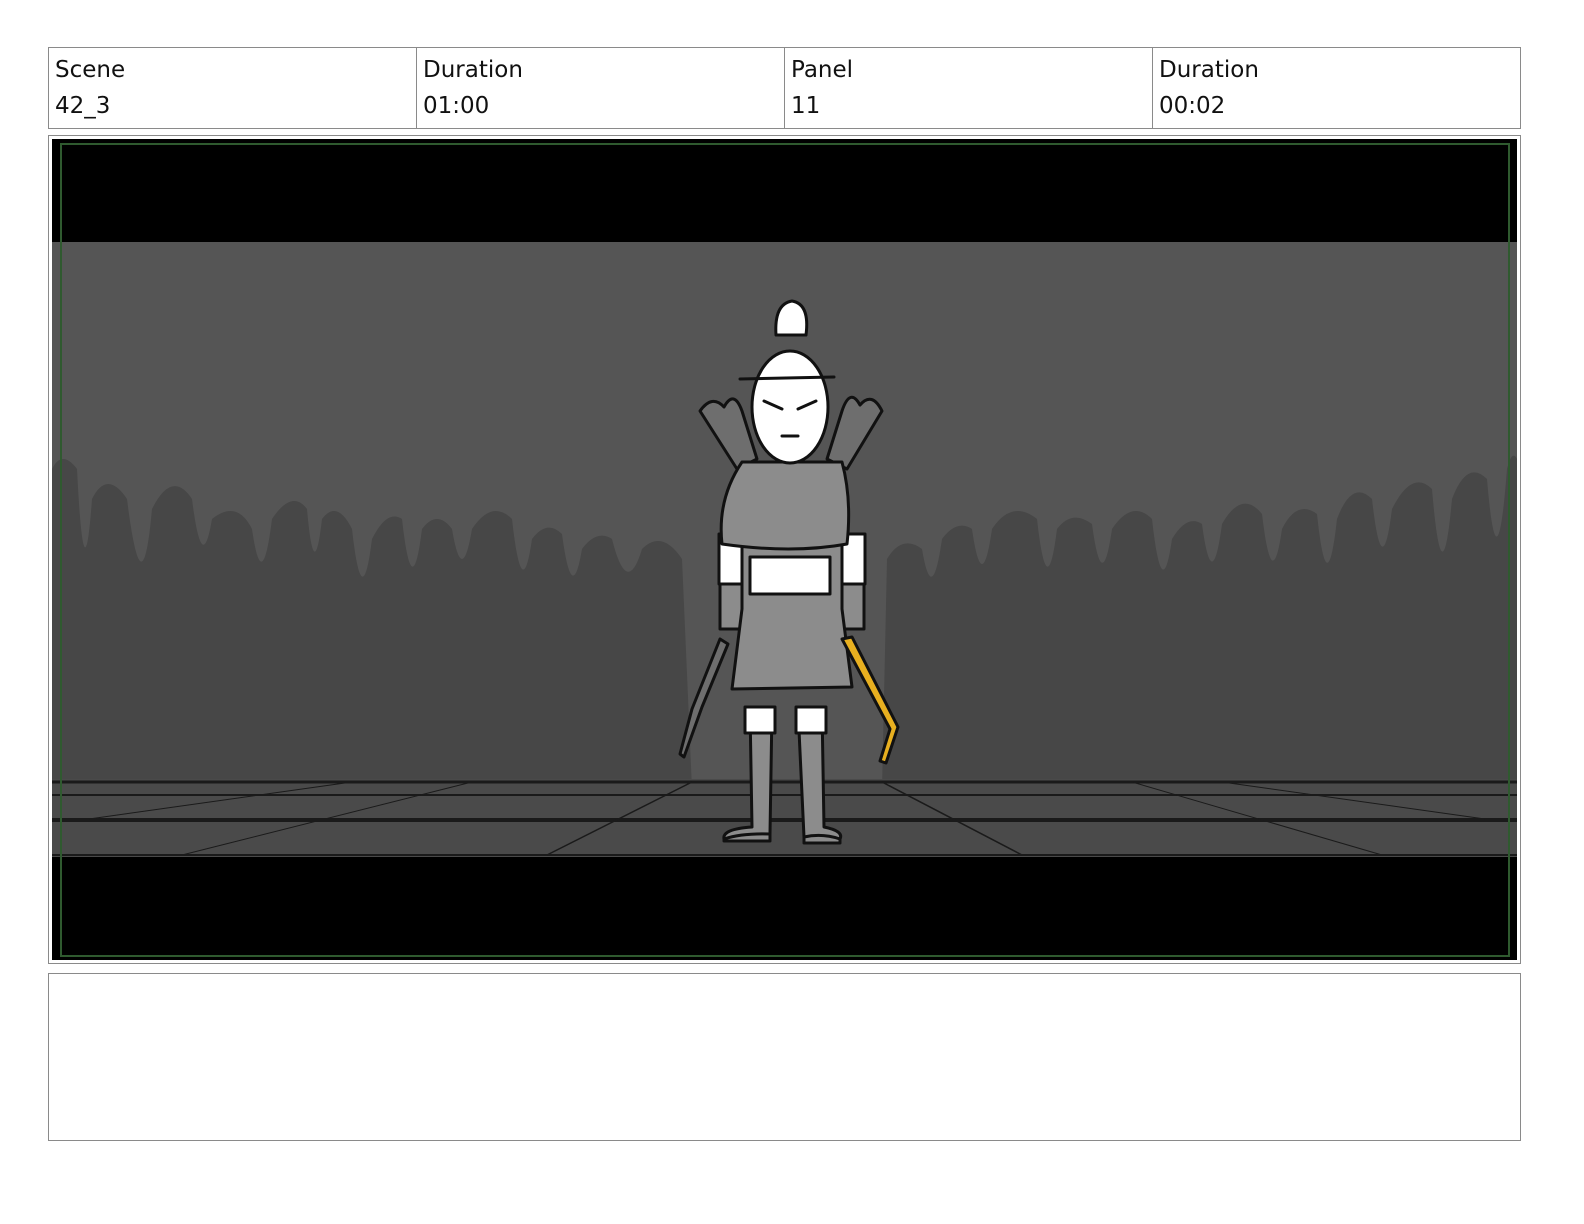  What do you see at coordinates (90, 70) in the screenshot?
I see `scene-label: Scene` at bounding box center [90, 70].